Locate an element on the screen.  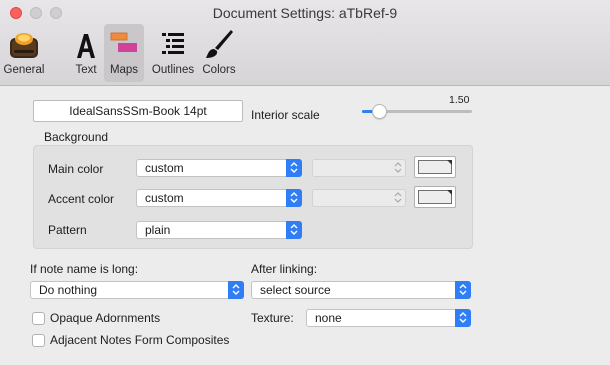
main-color-swatch is located at coordinates (435, 167).